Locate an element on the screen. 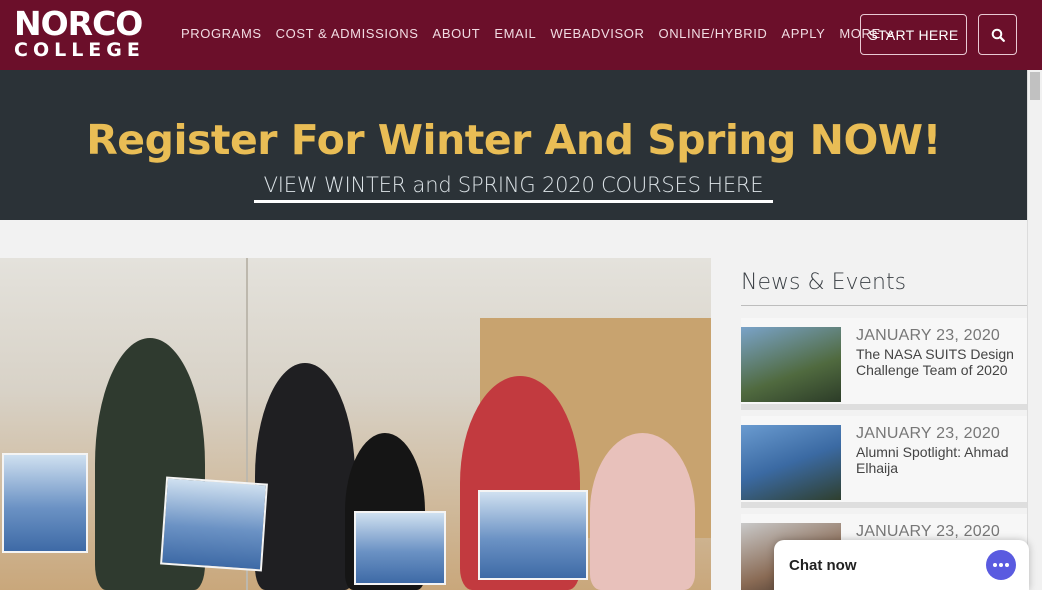  nav-about: ABOUT is located at coordinates (457, 33).